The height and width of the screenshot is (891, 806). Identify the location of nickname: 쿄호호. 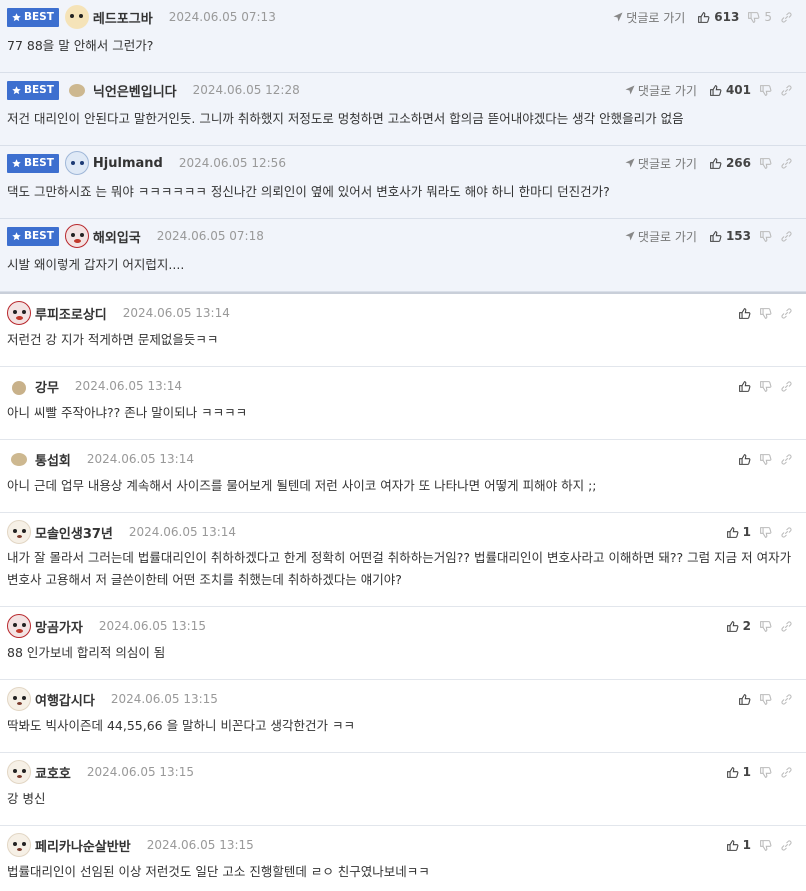
(53, 772).